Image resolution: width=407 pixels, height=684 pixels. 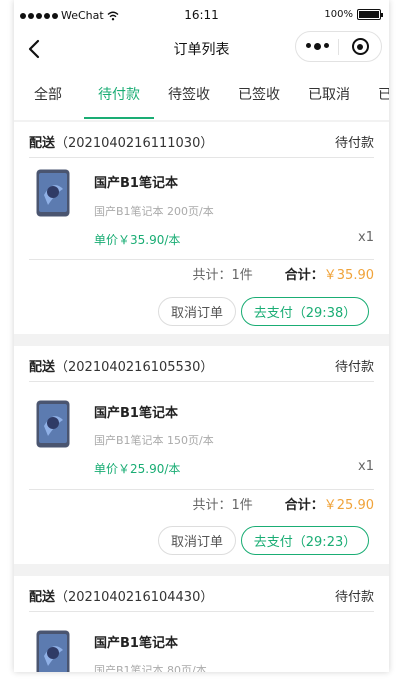 I want to click on product-description: 国产B1笔记本 200页/本, so click(x=154, y=211).